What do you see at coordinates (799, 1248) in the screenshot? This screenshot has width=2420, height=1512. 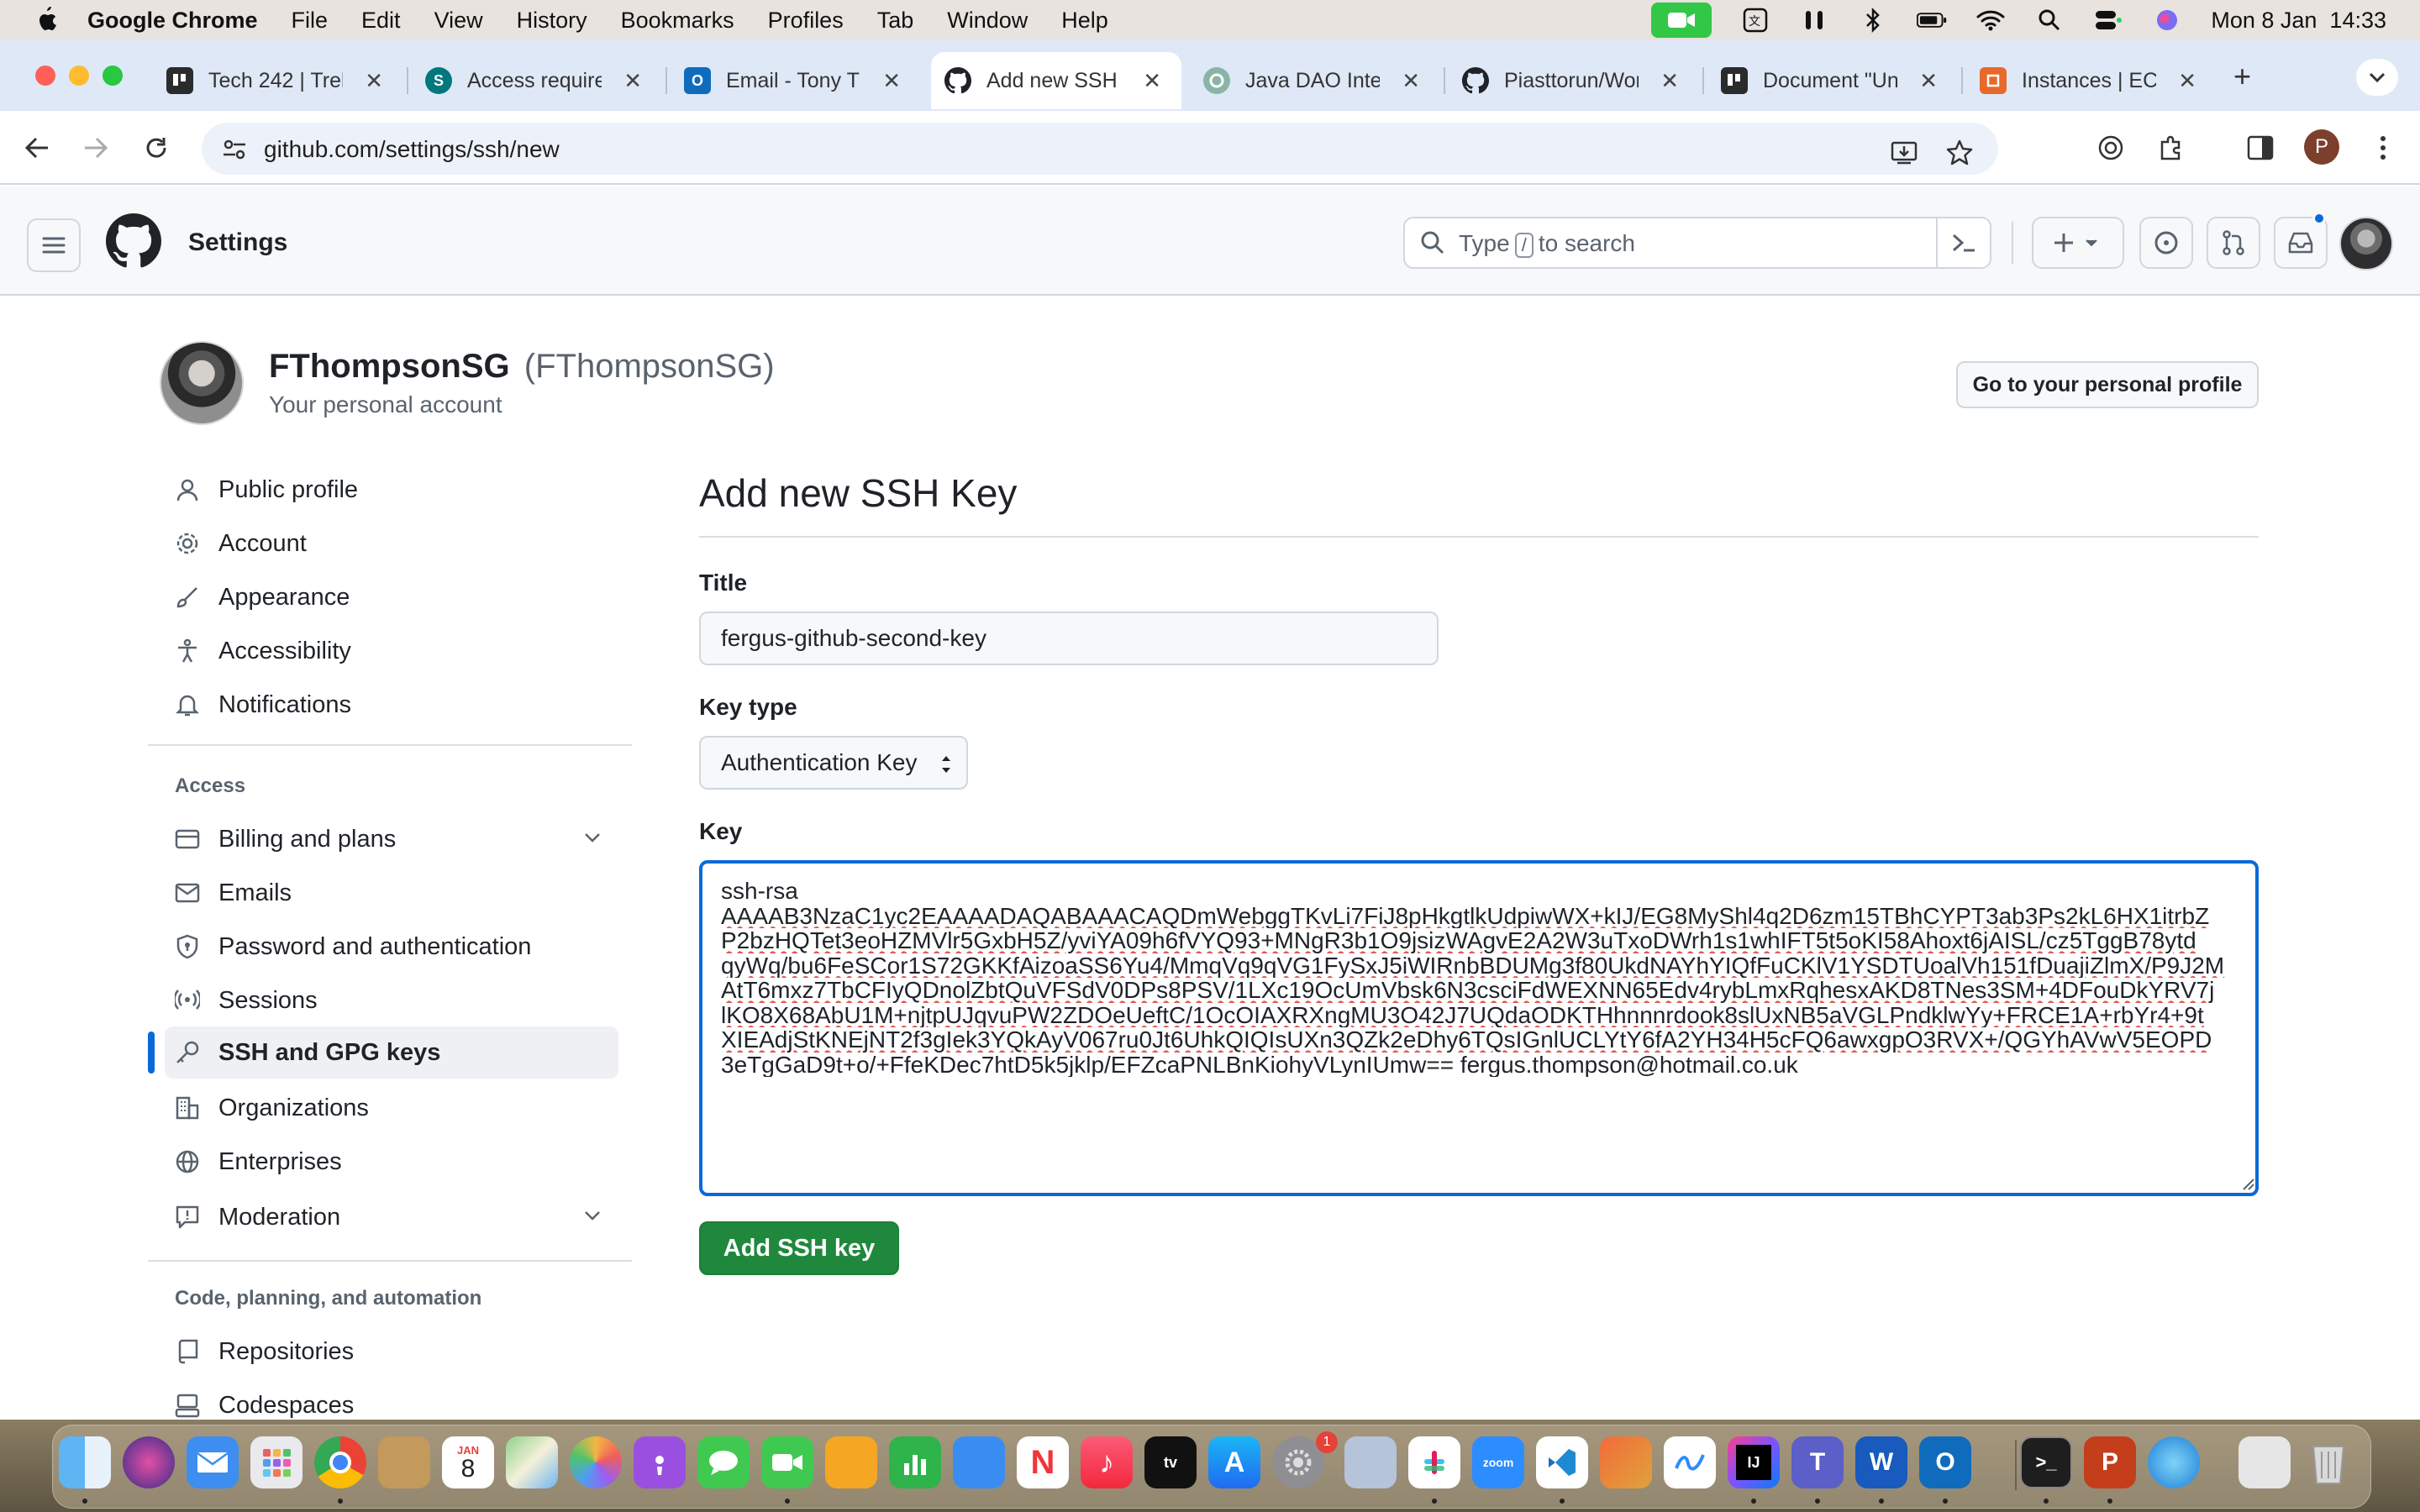 I see `add-ssh-key-button: Add SSH key` at bounding box center [799, 1248].